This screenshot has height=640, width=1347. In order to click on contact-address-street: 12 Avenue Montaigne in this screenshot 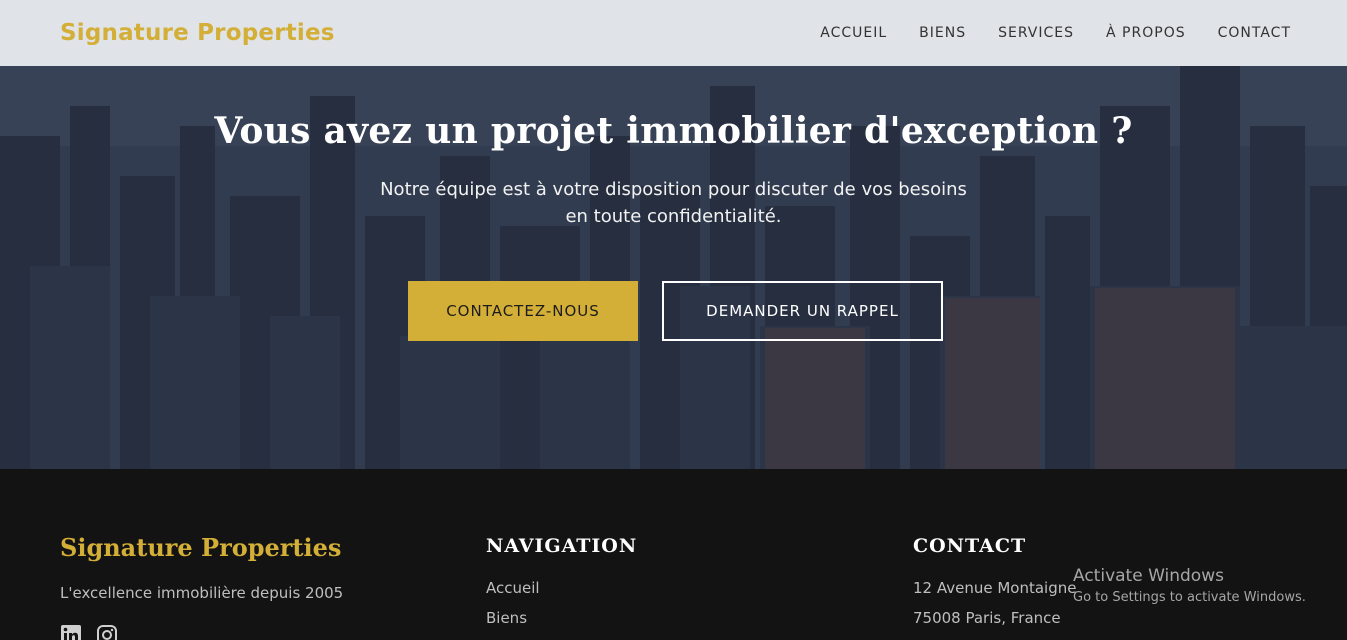, I will do `click(995, 588)`.